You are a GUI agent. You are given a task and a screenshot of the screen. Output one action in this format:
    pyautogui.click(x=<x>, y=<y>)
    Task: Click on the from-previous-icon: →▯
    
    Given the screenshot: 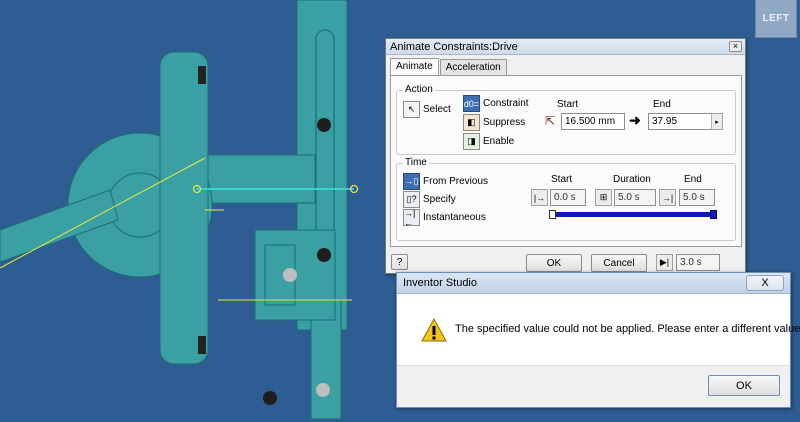 What is the action you would take?
    pyautogui.click(x=411, y=181)
    